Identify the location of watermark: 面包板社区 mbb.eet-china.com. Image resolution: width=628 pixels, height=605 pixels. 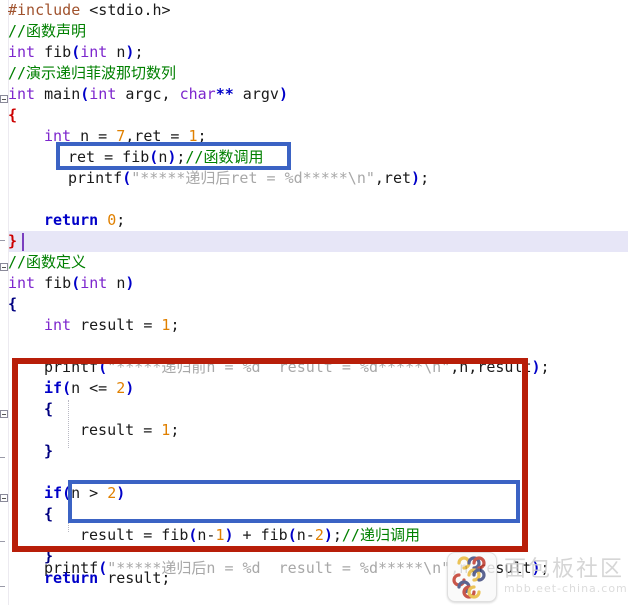
(537, 577).